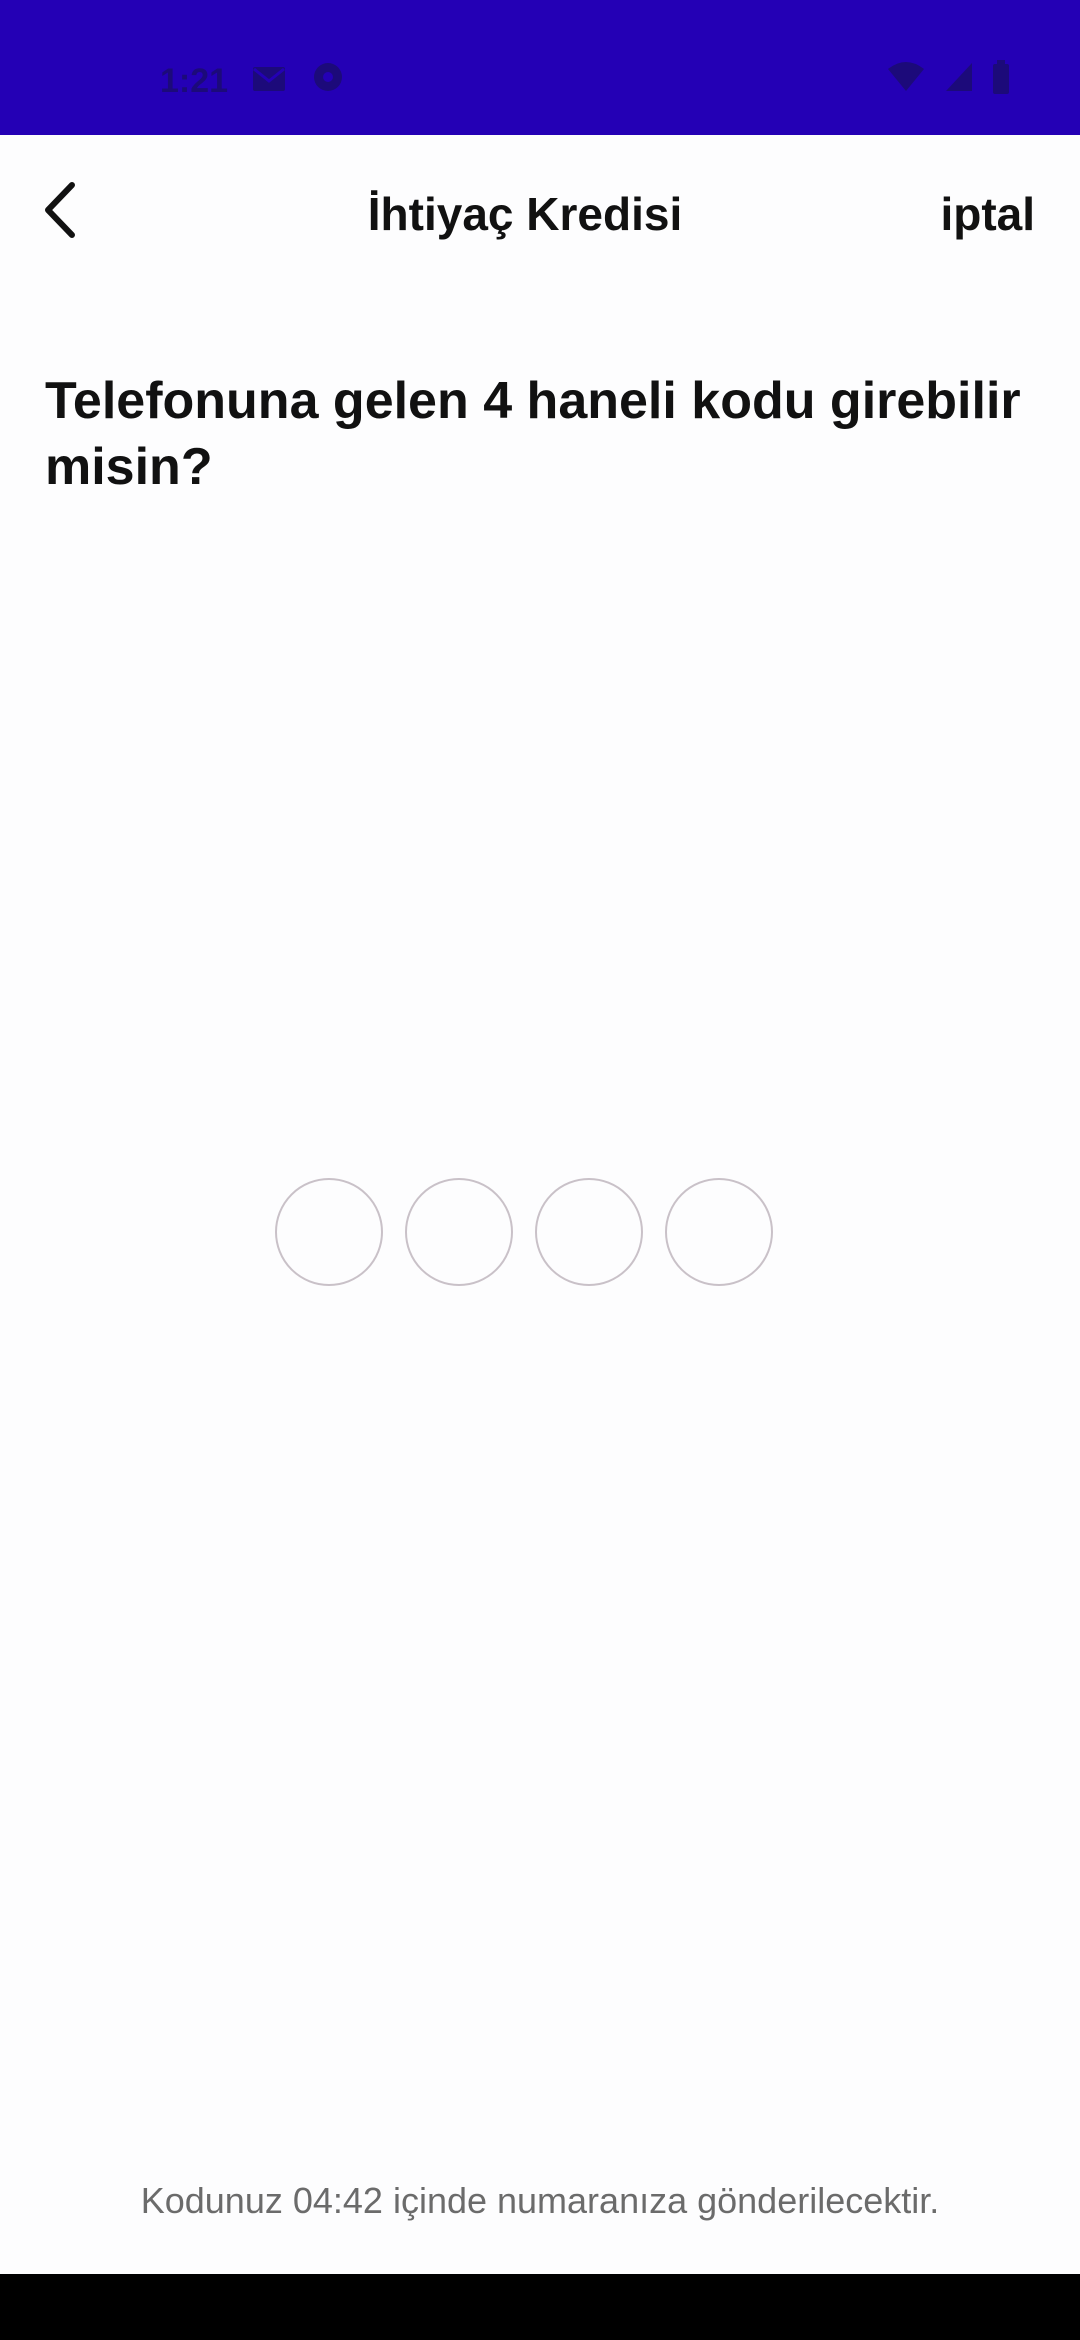 The height and width of the screenshot is (2340, 1080). What do you see at coordinates (987, 214) in the screenshot?
I see `cancel-button: iptal` at bounding box center [987, 214].